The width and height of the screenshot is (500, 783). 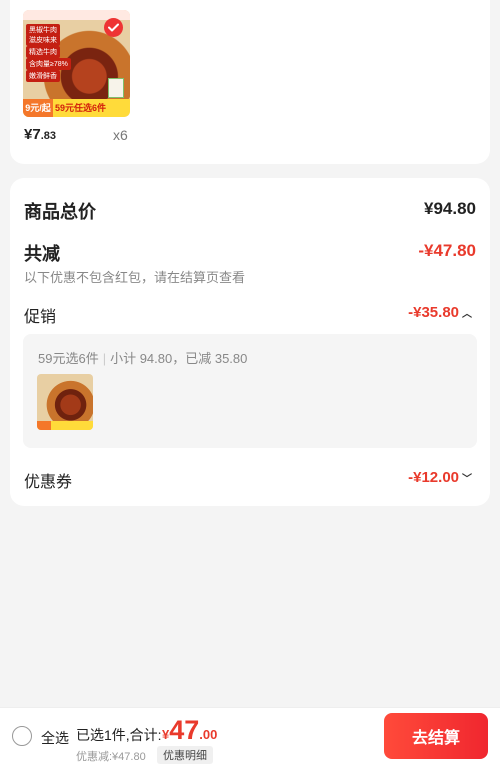 I want to click on select-all-radio, so click(x=22, y=736).